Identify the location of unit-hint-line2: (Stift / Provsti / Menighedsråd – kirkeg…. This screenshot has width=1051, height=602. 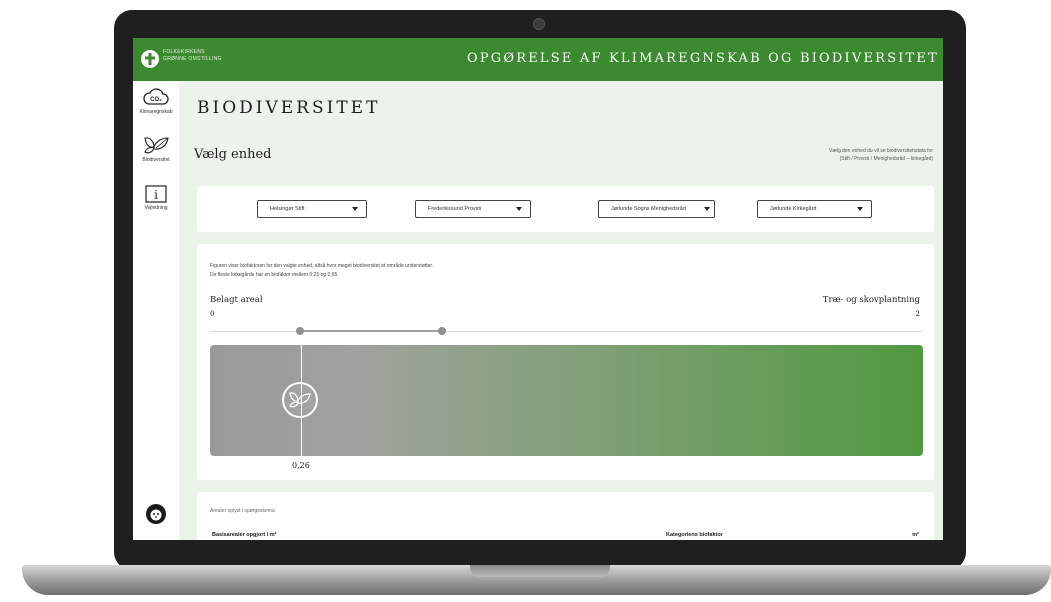
(886, 159).